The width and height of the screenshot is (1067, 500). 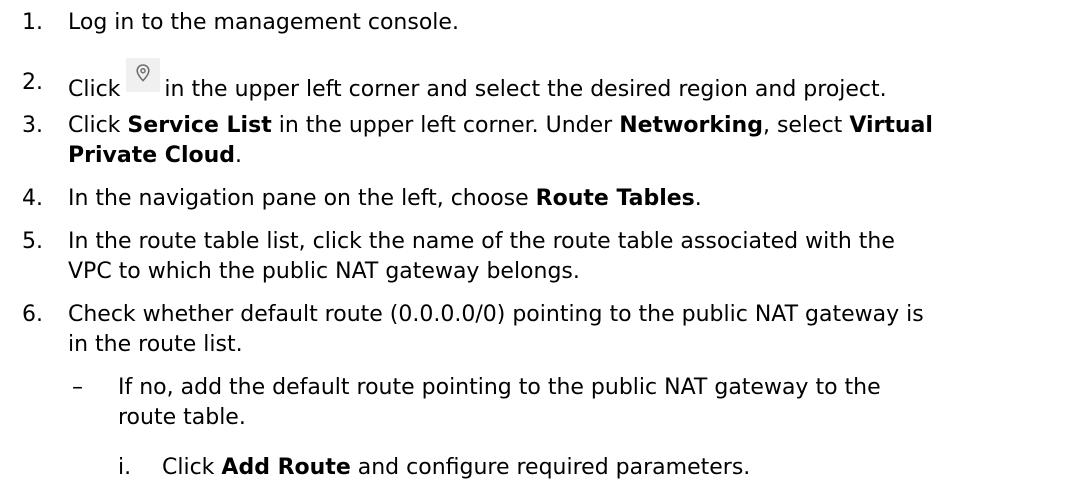 I want to click on step-number: 5., so click(x=32, y=241).